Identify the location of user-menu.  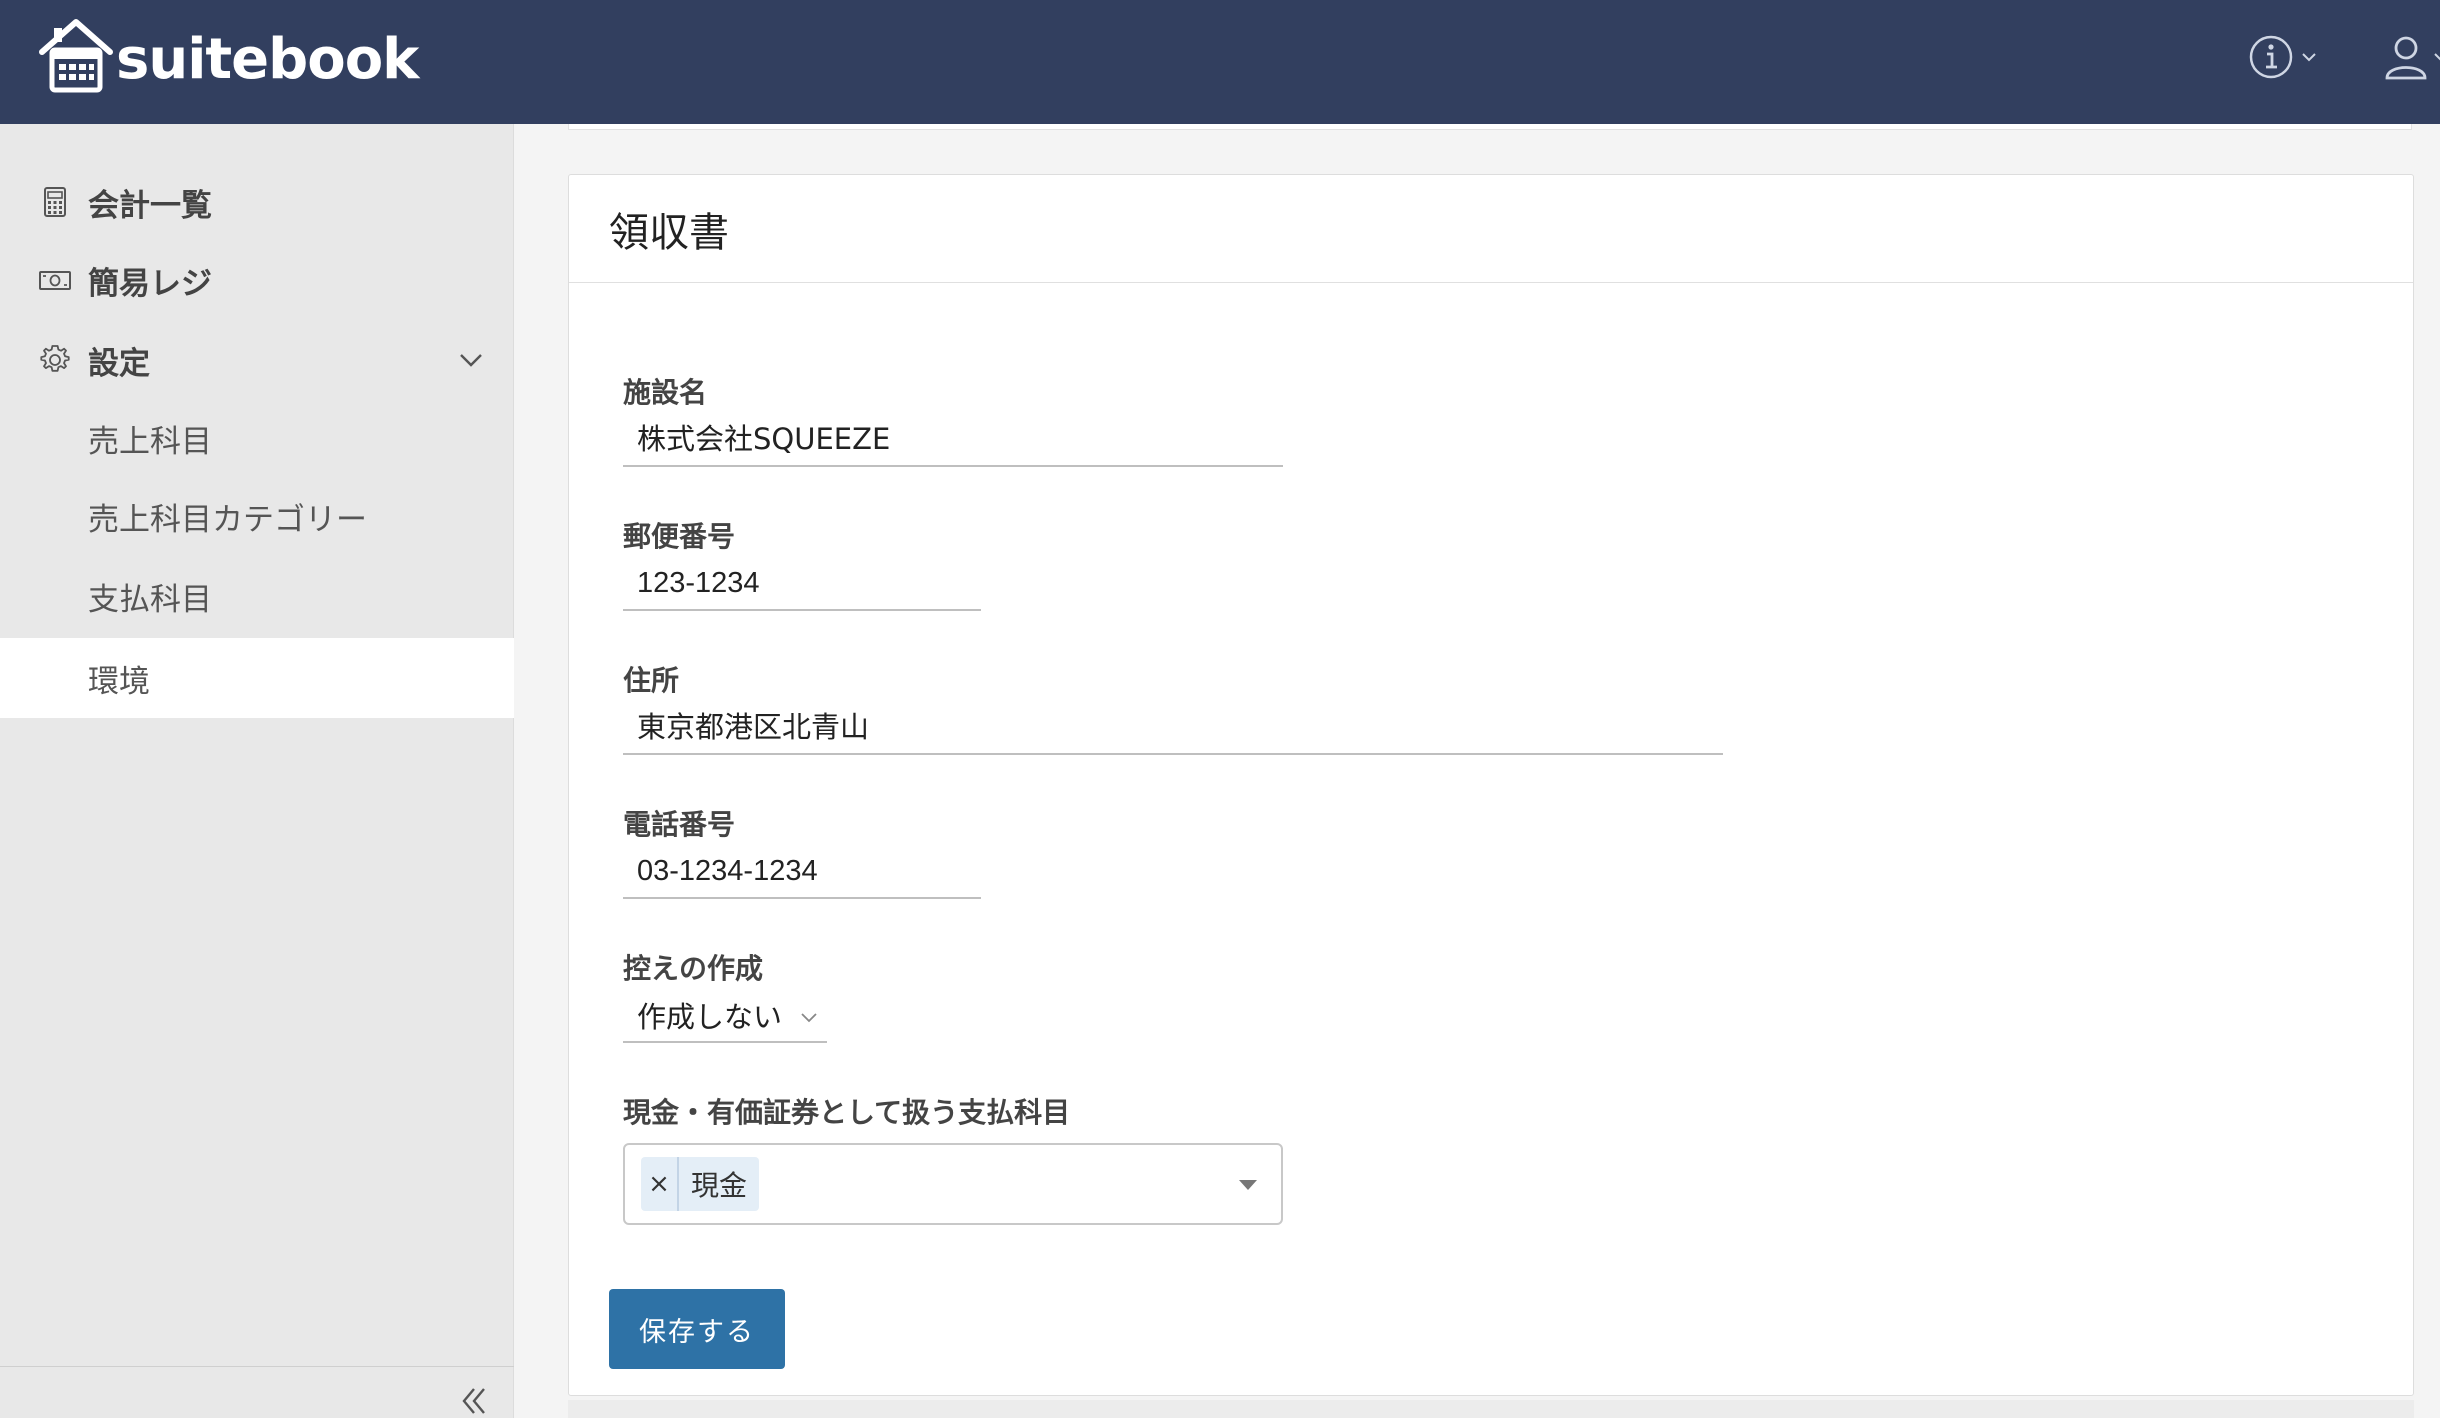
(2412, 57).